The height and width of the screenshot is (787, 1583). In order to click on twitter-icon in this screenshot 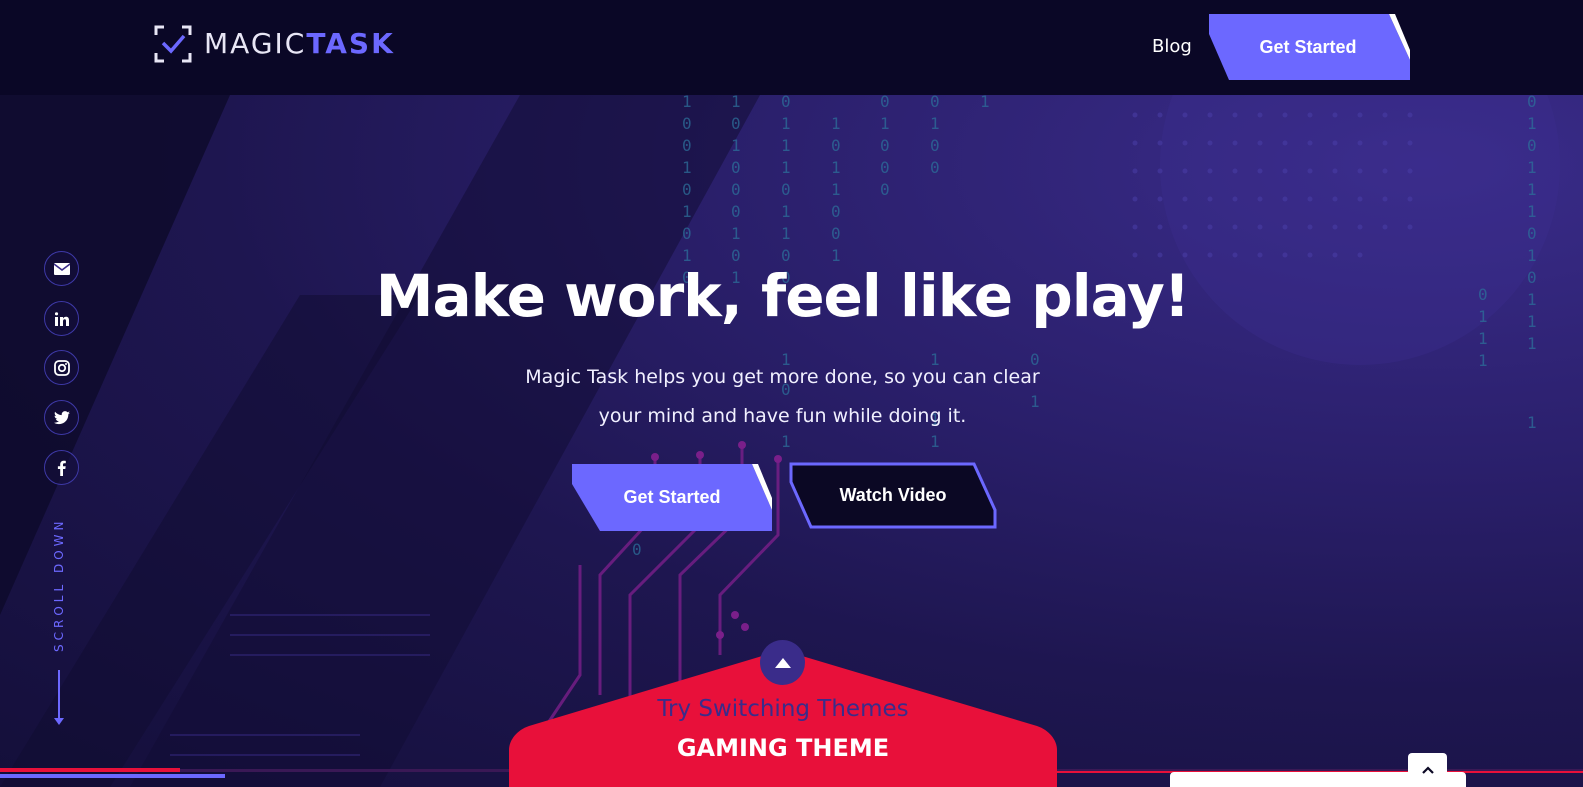, I will do `click(61, 417)`.